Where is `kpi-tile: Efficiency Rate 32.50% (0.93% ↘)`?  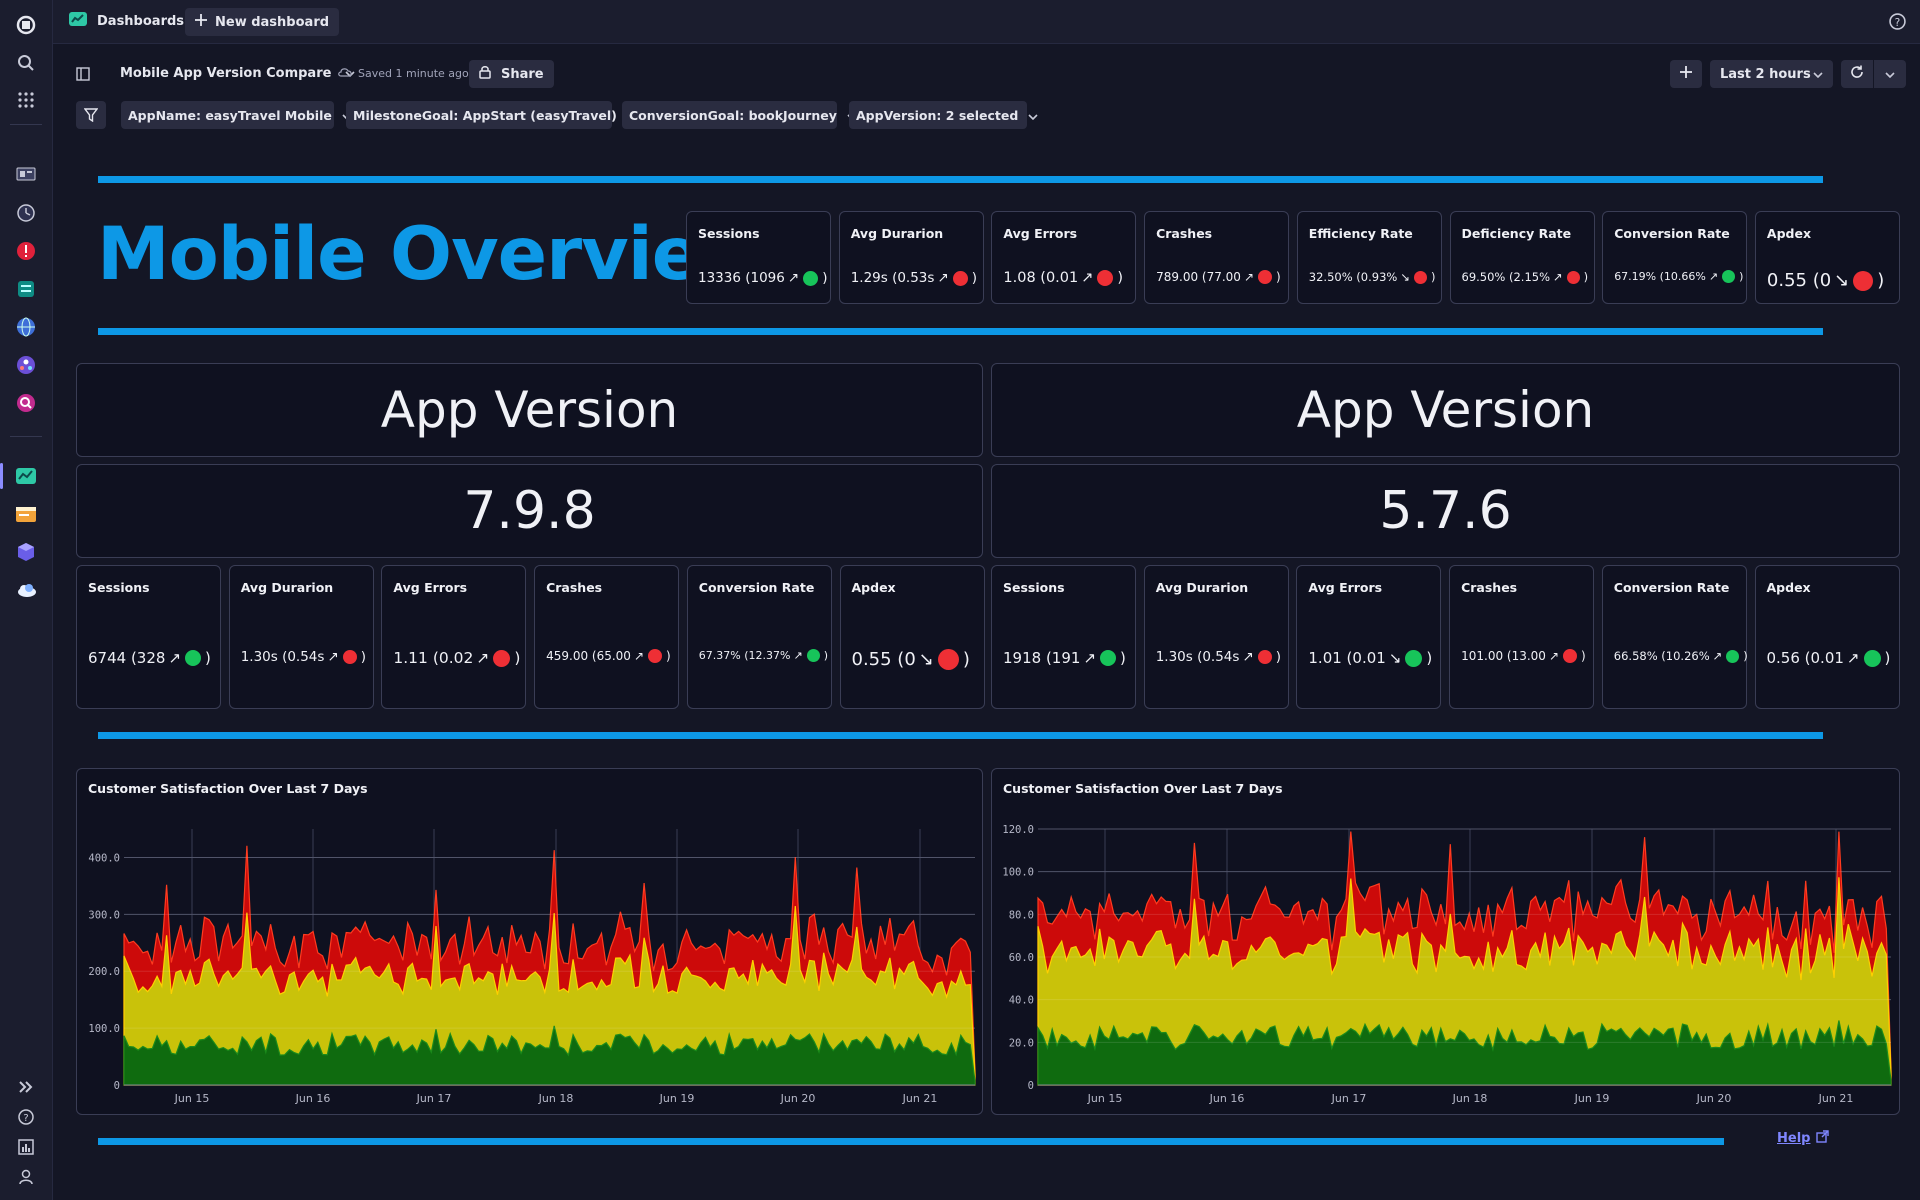
kpi-tile: Efficiency Rate 32.50% (0.93% ↘) is located at coordinates (1369, 257).